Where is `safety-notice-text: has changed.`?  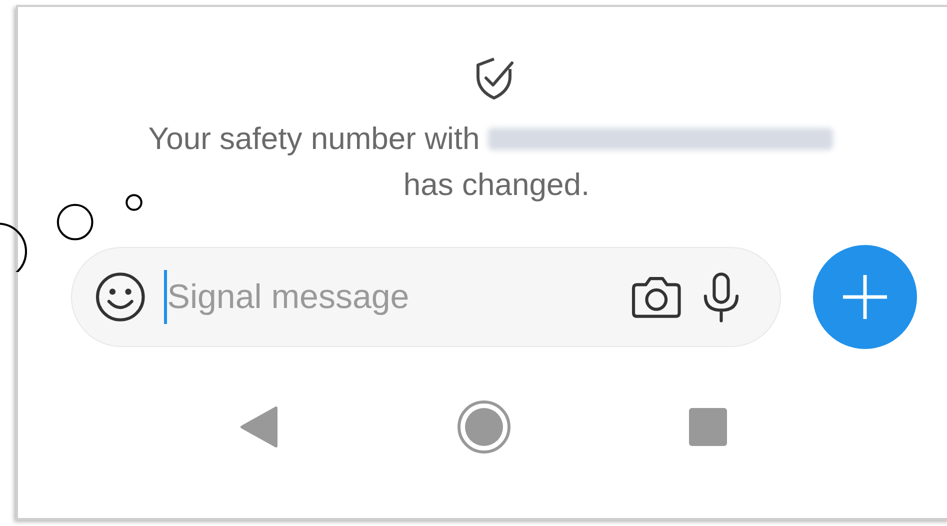 safety-notice-text: has changed. is located at coordinates (496, 185).